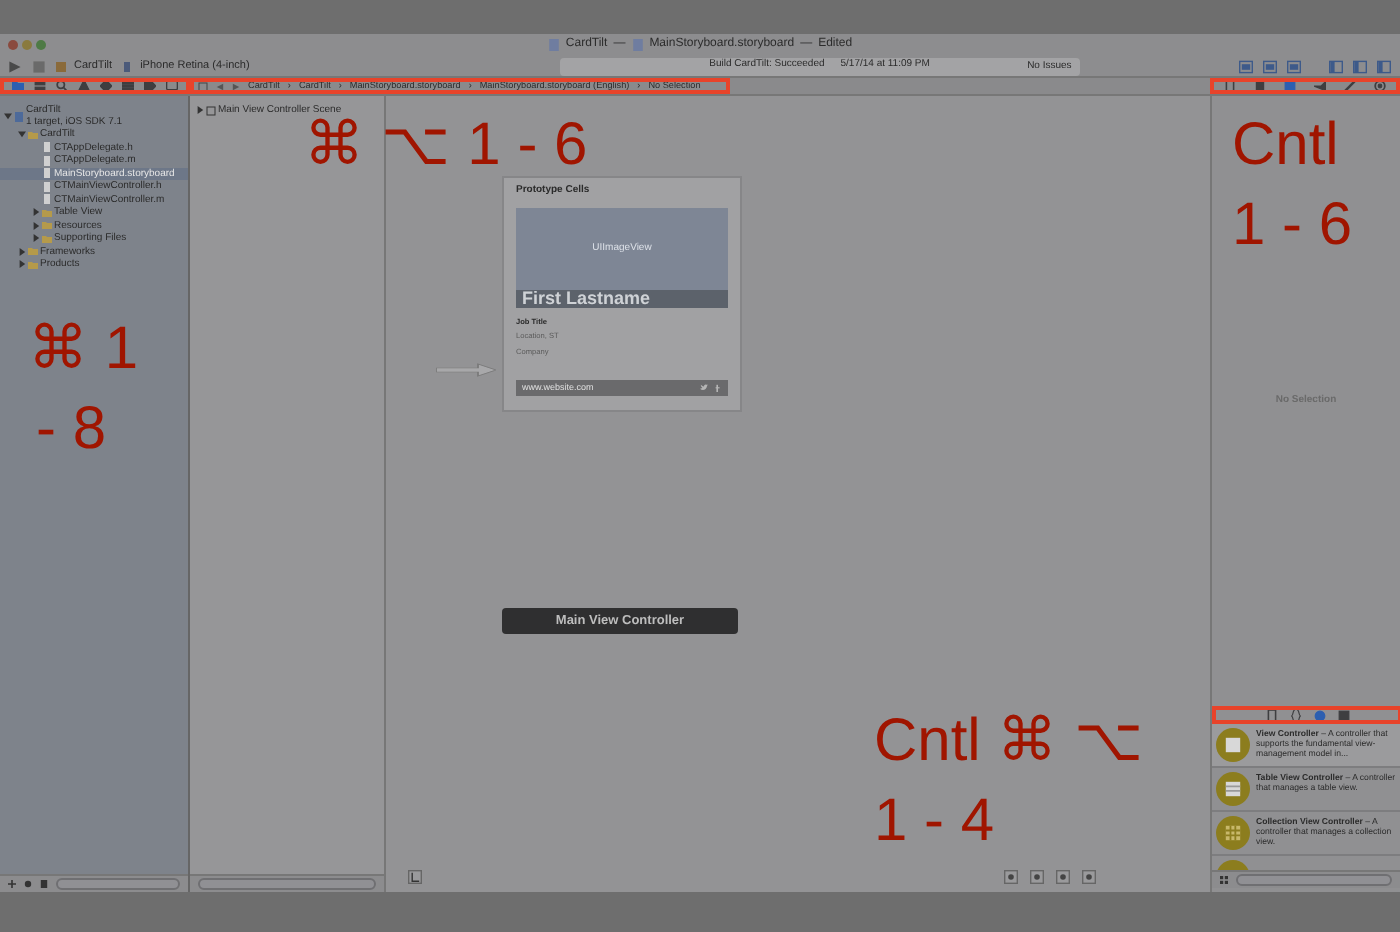  I want to click on navigator-toggle-icon, so click(1336, 66).